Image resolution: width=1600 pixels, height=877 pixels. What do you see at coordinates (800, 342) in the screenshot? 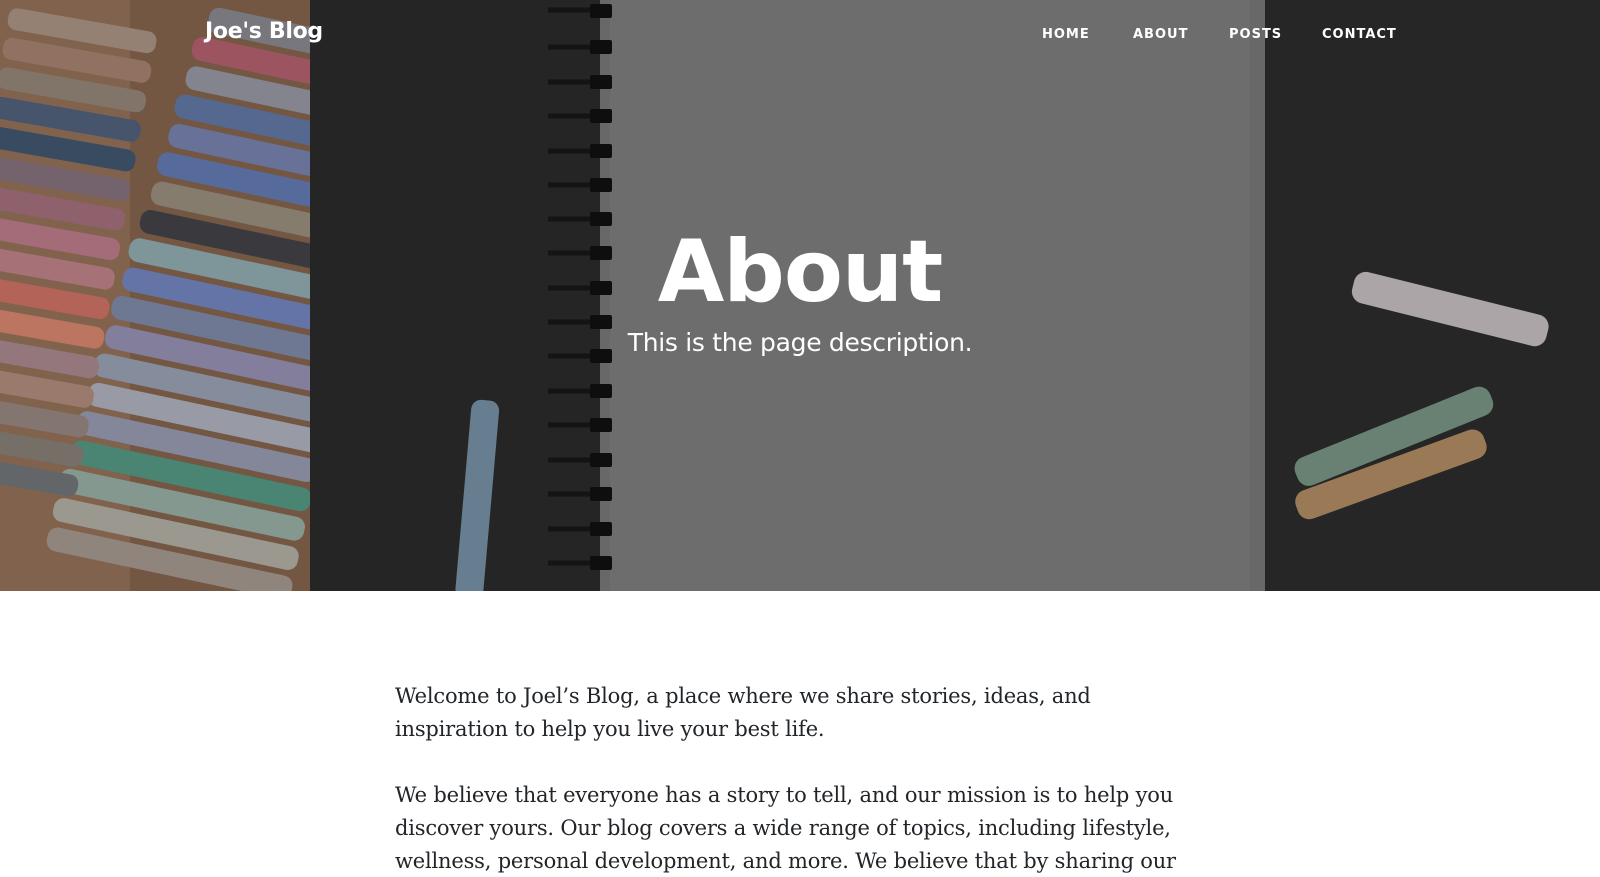
I see `page-description: This is the page description.` at bounding box center [800, 342].